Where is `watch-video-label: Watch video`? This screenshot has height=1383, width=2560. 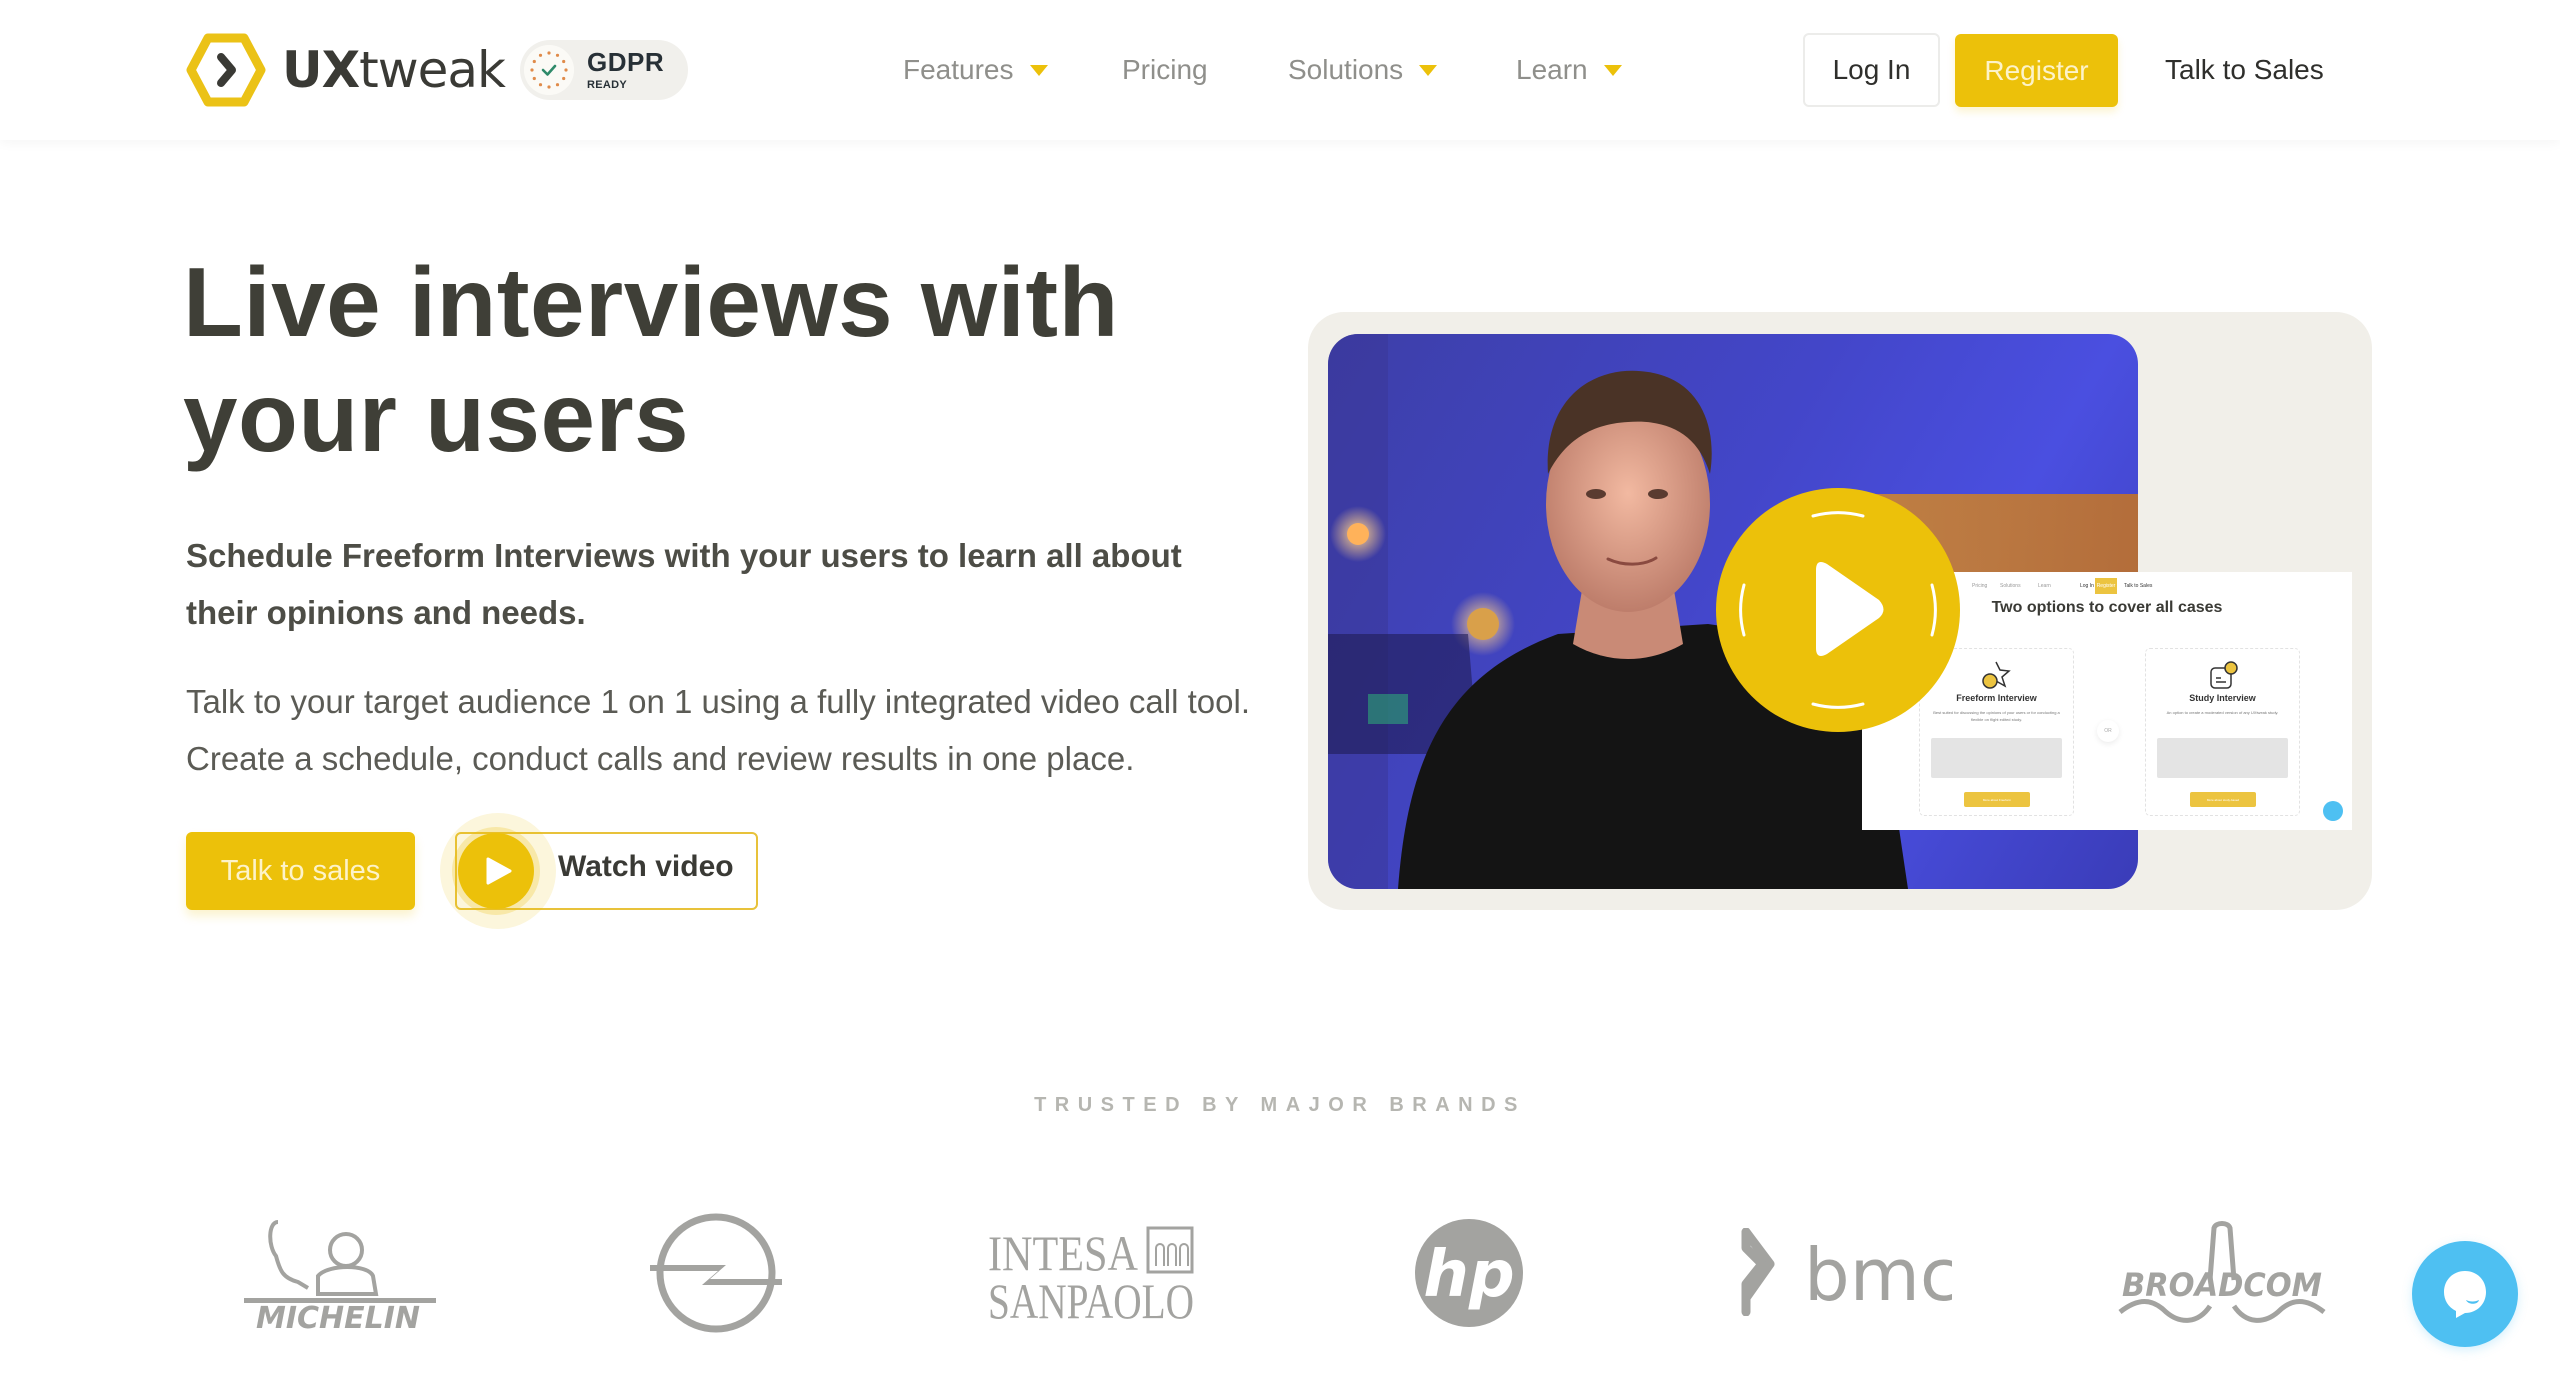 watch-video-label: Watch video is located at coordinates (646, 866).